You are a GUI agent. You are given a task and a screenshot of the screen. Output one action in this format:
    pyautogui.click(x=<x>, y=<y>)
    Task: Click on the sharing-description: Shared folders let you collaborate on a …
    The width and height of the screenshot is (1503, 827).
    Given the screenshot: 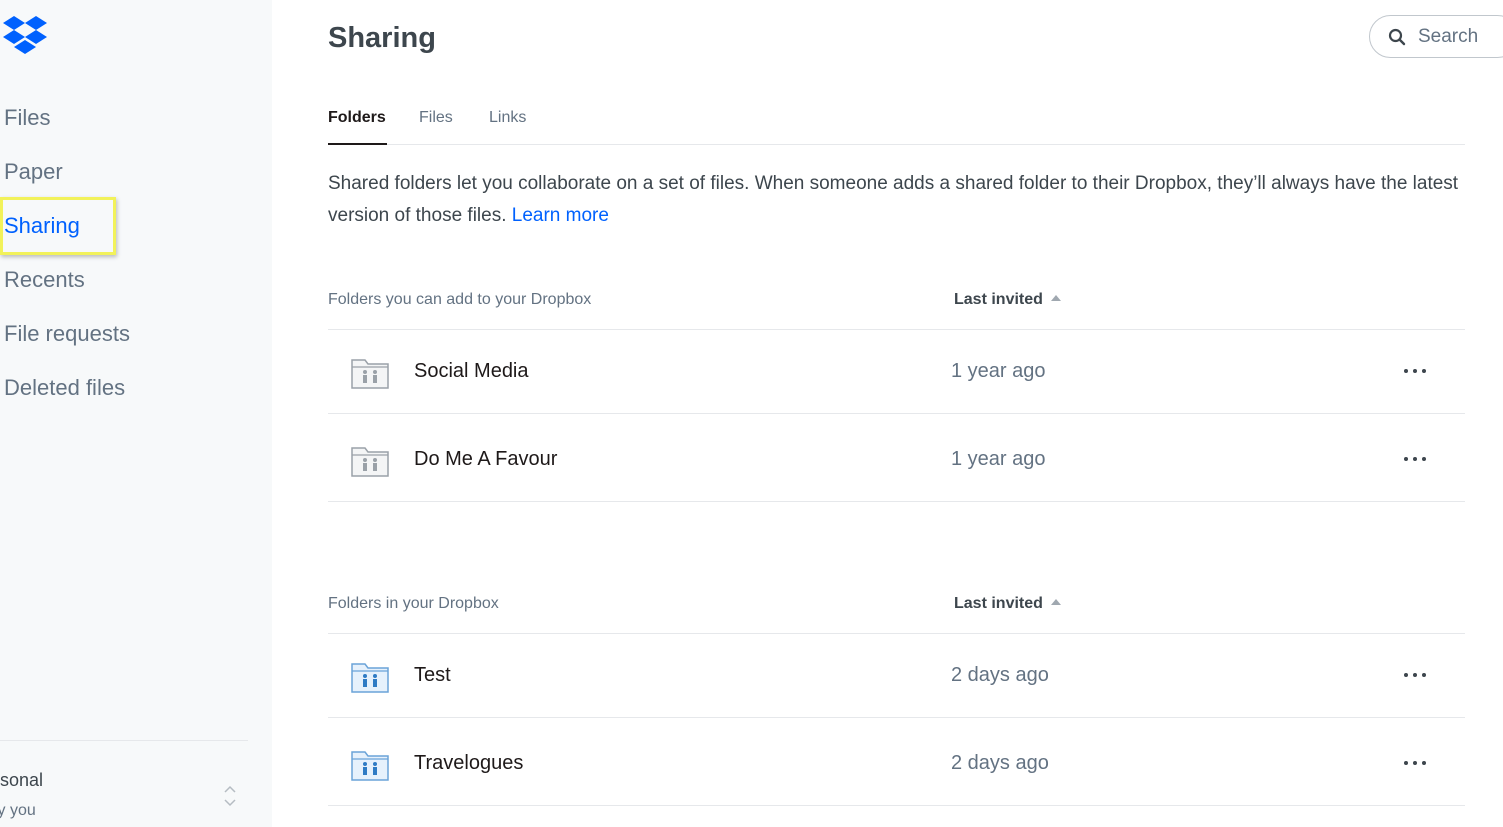 What is the action you would take?
    pyautogui.click(x=900, y=200)
    